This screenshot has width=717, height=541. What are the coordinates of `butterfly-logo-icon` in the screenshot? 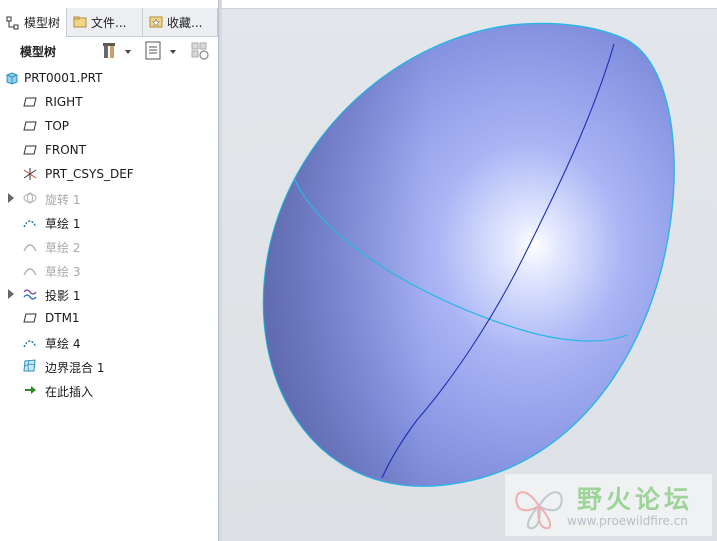 It's located at (539, 510).